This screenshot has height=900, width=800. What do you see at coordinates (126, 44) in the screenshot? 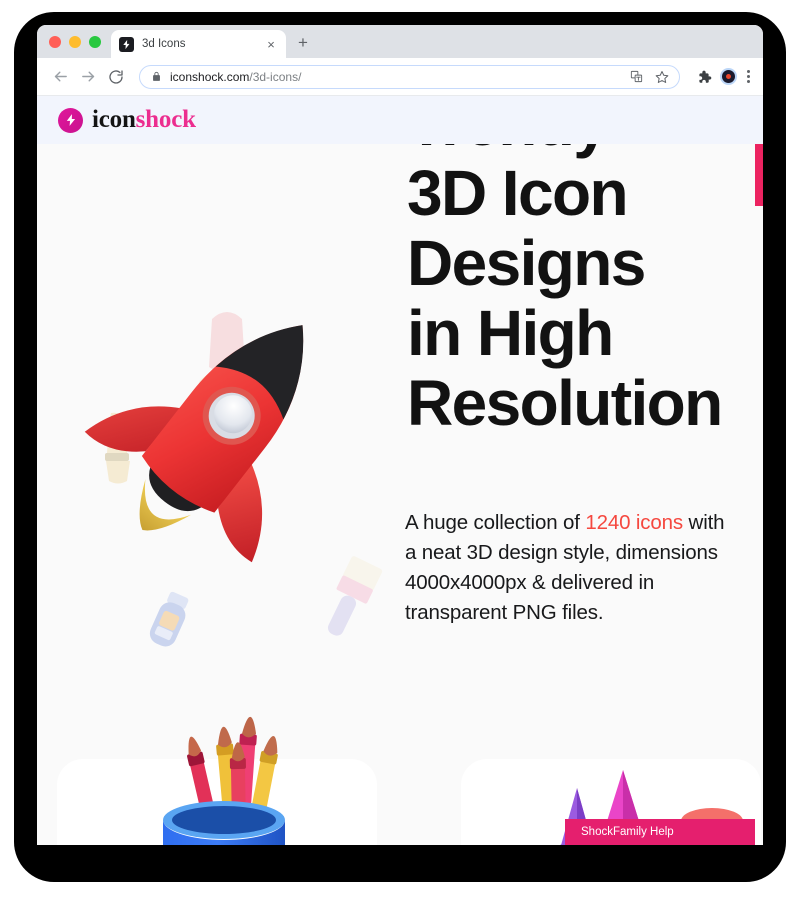
I see `lightning-bolt-favicon-icon` at bounding box center [126, 44].